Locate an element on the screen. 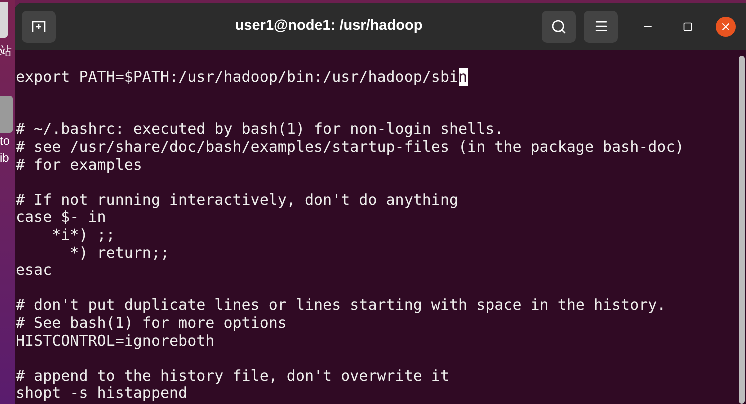 The height and width of the screenshot is (404, 746). search-icon is located at coordinates (559, 26).